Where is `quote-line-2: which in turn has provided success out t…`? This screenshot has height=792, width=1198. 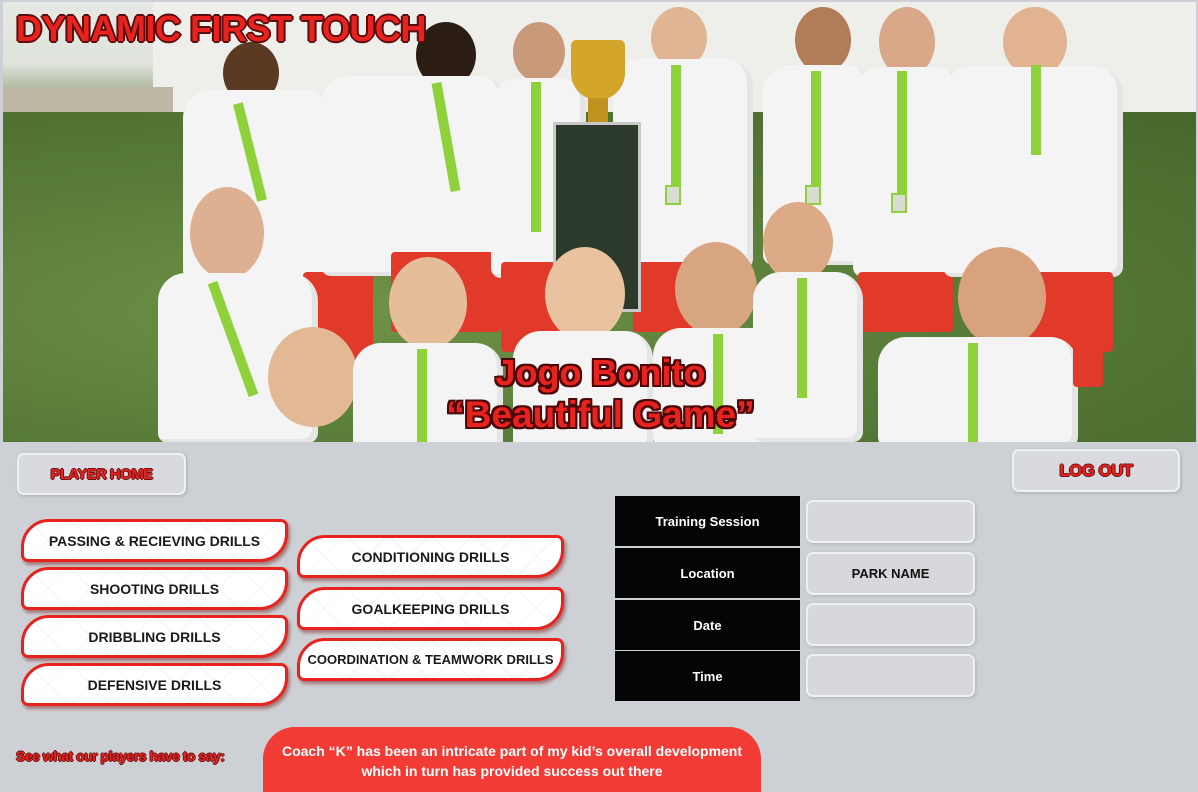
quote-line-2: which in turn has provided success out t… is located at coordinates (512, 771).